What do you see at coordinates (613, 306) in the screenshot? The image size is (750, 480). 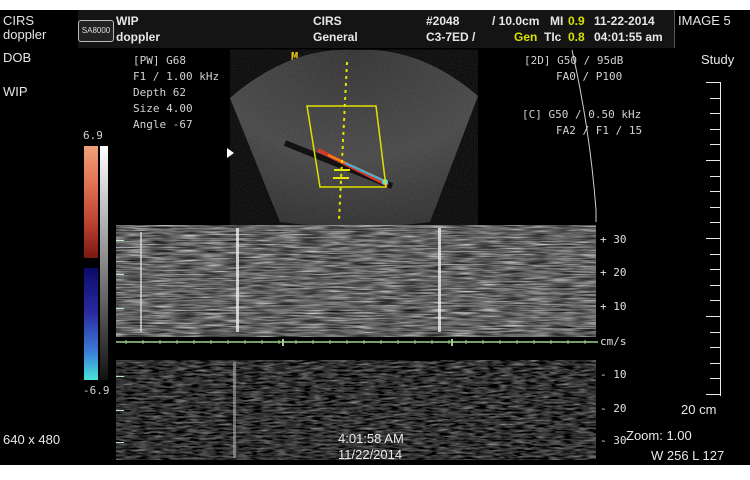 I see `velocity-label-p10: + 10` at bounding box center [613, 306].